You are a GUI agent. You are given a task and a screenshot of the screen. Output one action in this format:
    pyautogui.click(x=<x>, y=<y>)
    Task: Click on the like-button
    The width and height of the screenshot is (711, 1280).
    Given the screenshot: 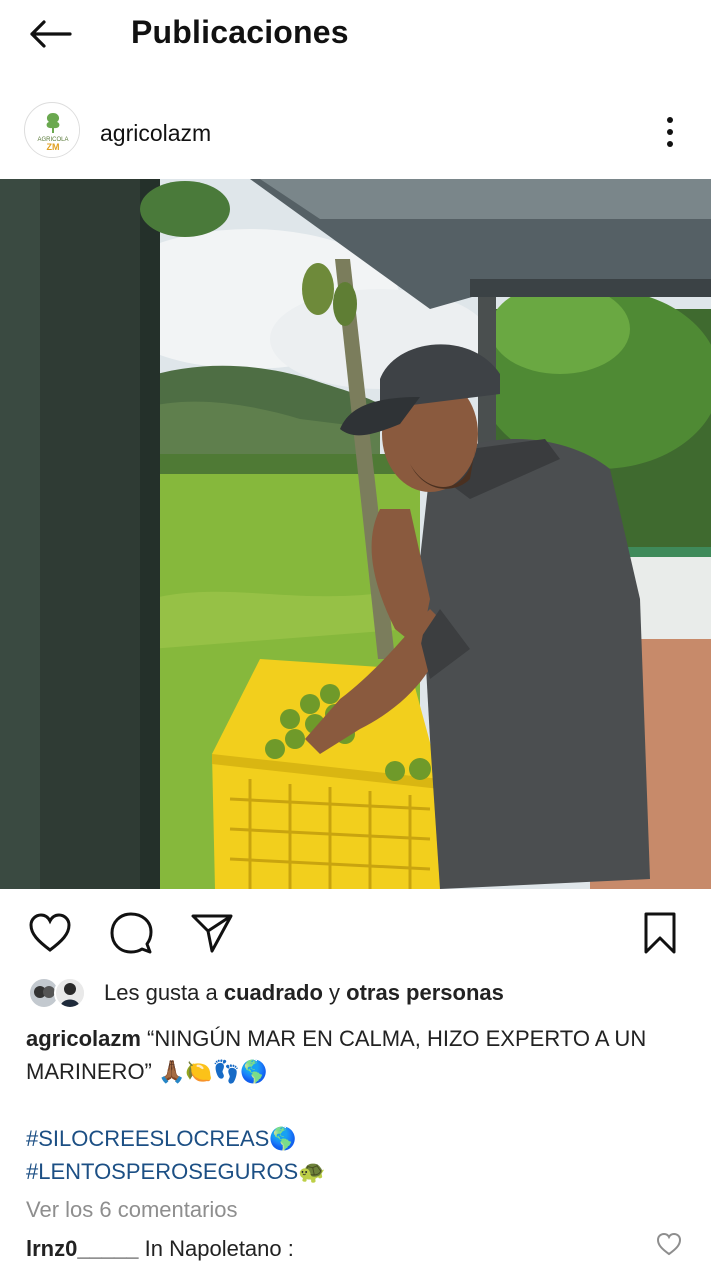 What is the action you would take?
    pyautogui.click(x=50, y=933)
    